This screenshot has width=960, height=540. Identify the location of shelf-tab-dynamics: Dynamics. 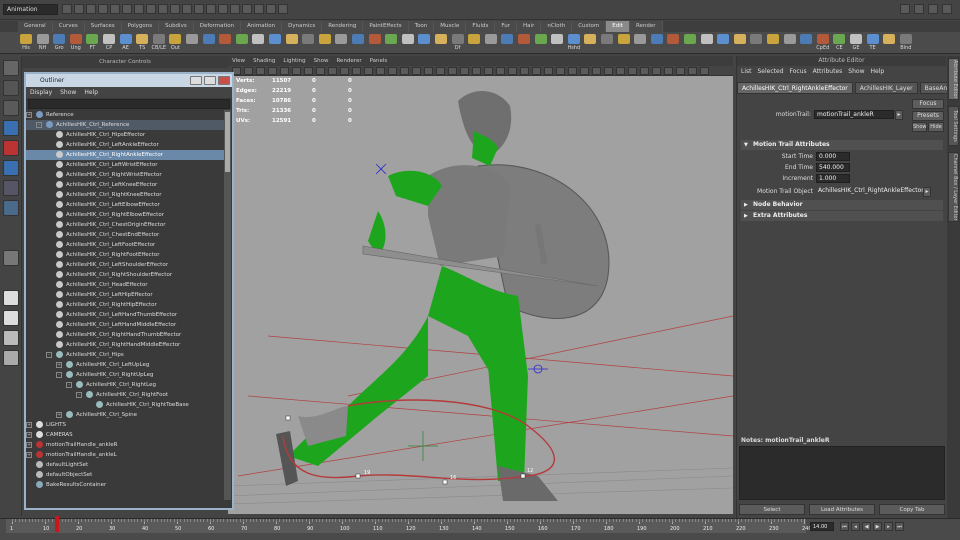
(302, 26).